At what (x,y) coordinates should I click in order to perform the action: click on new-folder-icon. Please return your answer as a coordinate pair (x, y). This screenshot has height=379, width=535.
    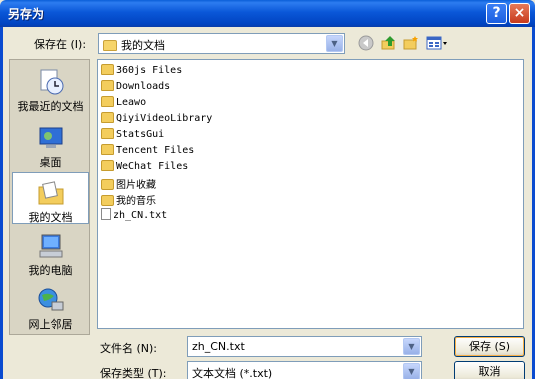
    Looking at the image, I should click on (411, 44).